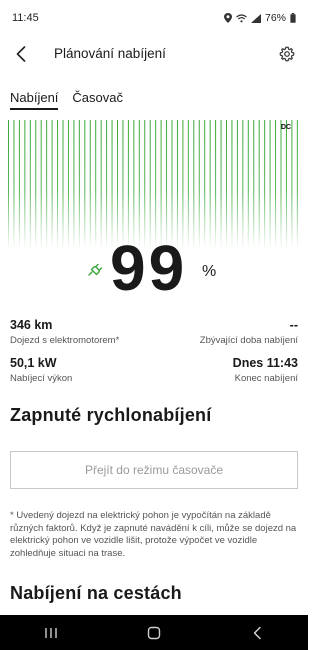 This screenshot has height=650, width=320. I want to click on power-stat: 50,1 kW Nabíjecí výkon, so click(41, 370).